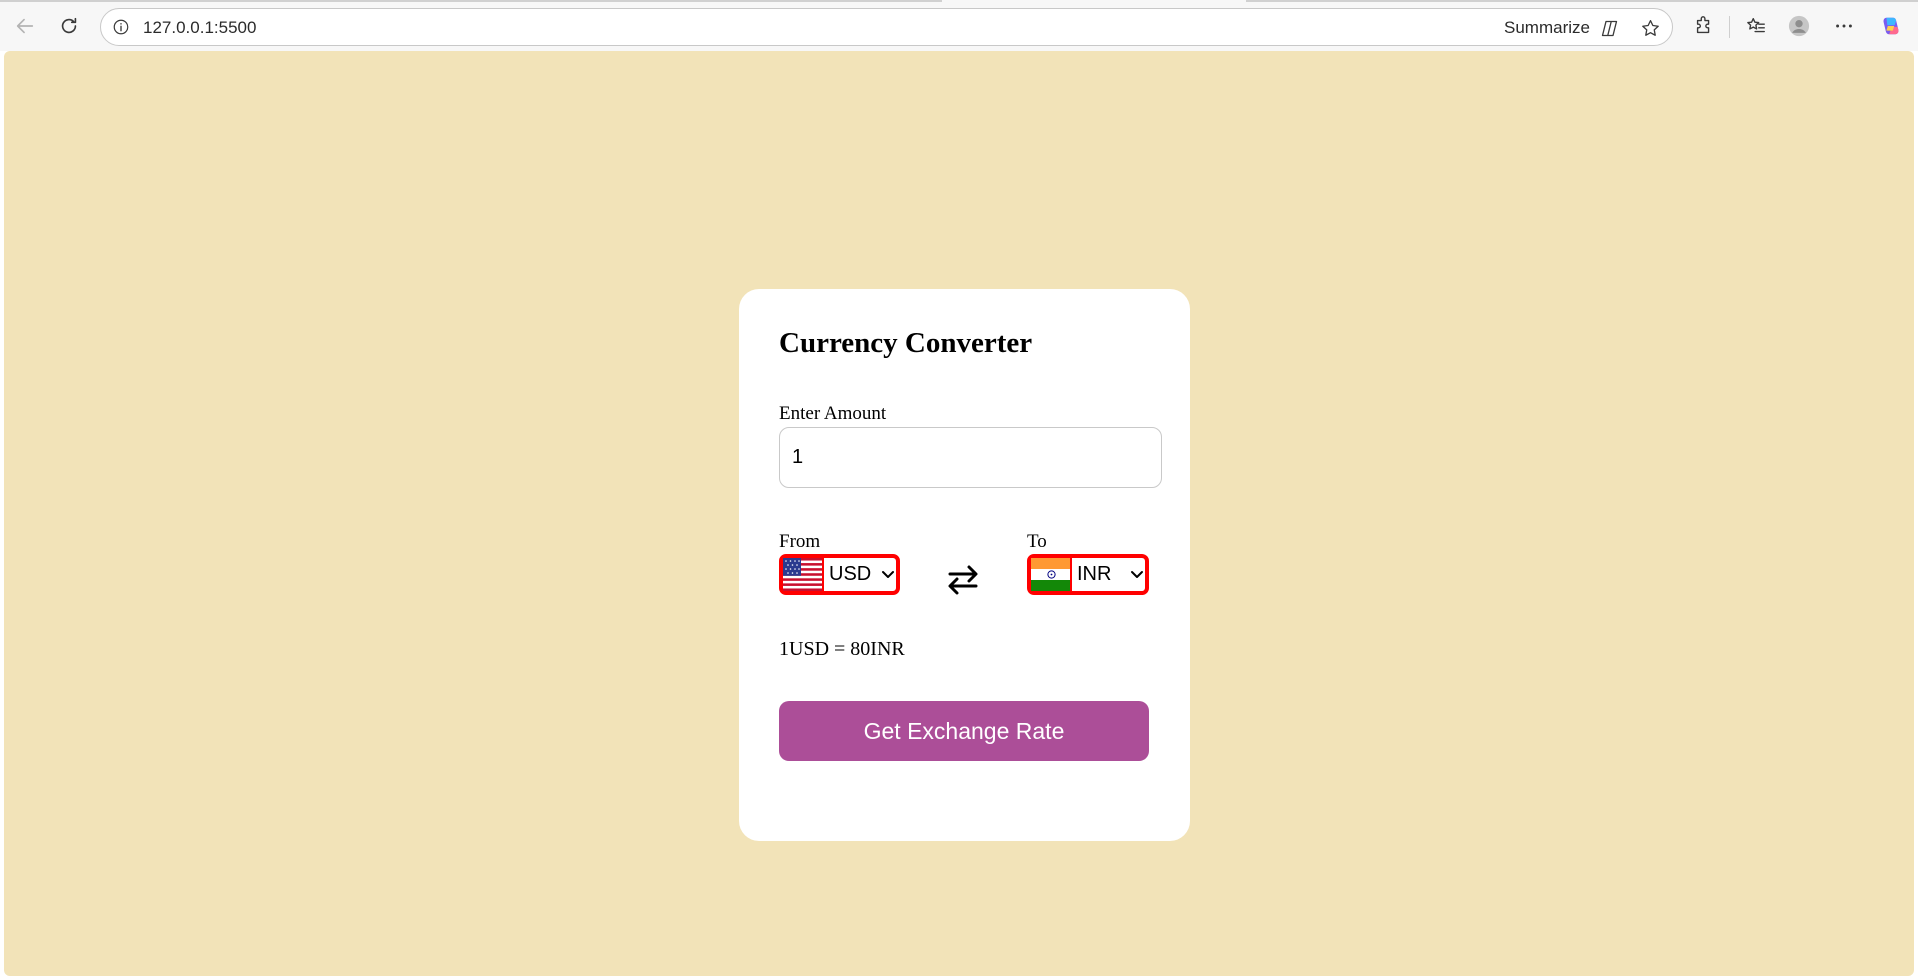  Describe the element at coordinates (121, 27) in the screenshot. I see `site-info-icon` at that location.